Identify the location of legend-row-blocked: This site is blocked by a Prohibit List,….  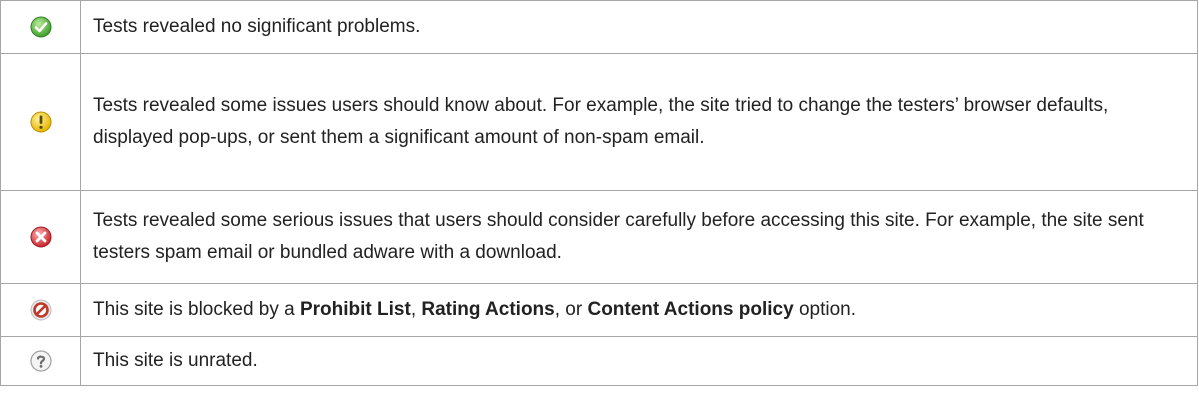
(599, 310).